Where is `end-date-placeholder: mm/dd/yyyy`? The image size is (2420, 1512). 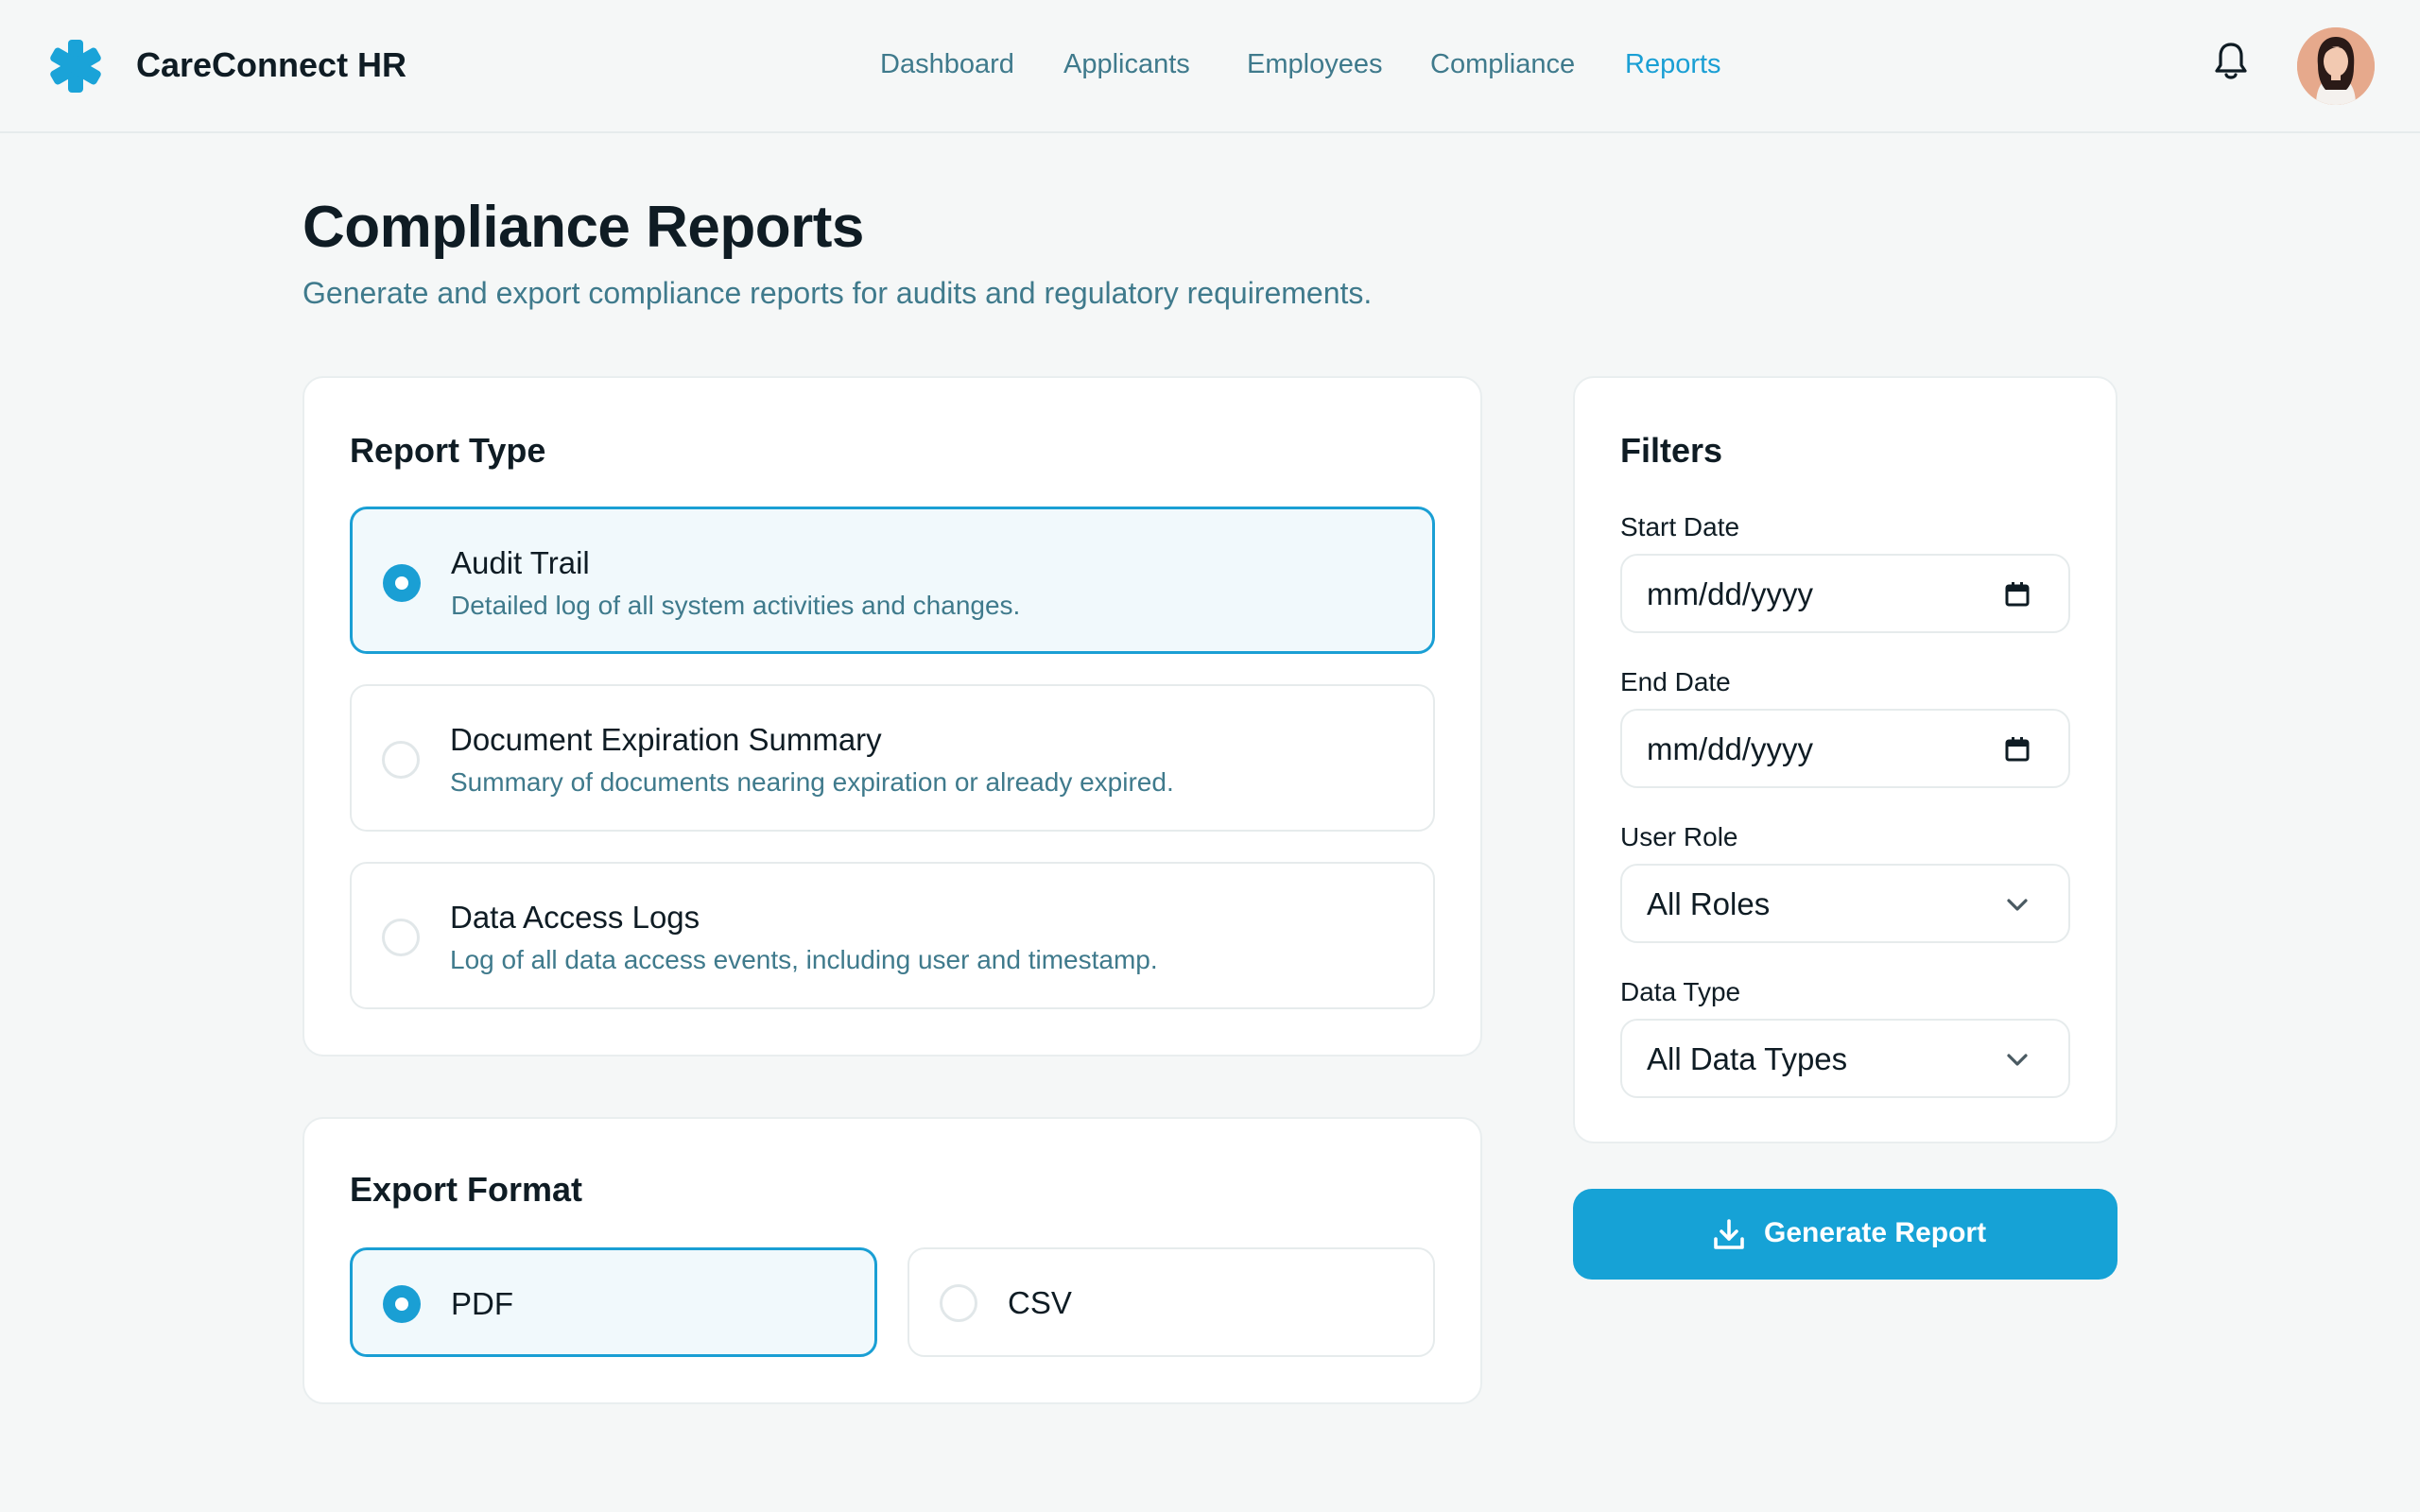 end-date-placeholder: mm/dd/yyyy is located at coordinates (1730, 748).